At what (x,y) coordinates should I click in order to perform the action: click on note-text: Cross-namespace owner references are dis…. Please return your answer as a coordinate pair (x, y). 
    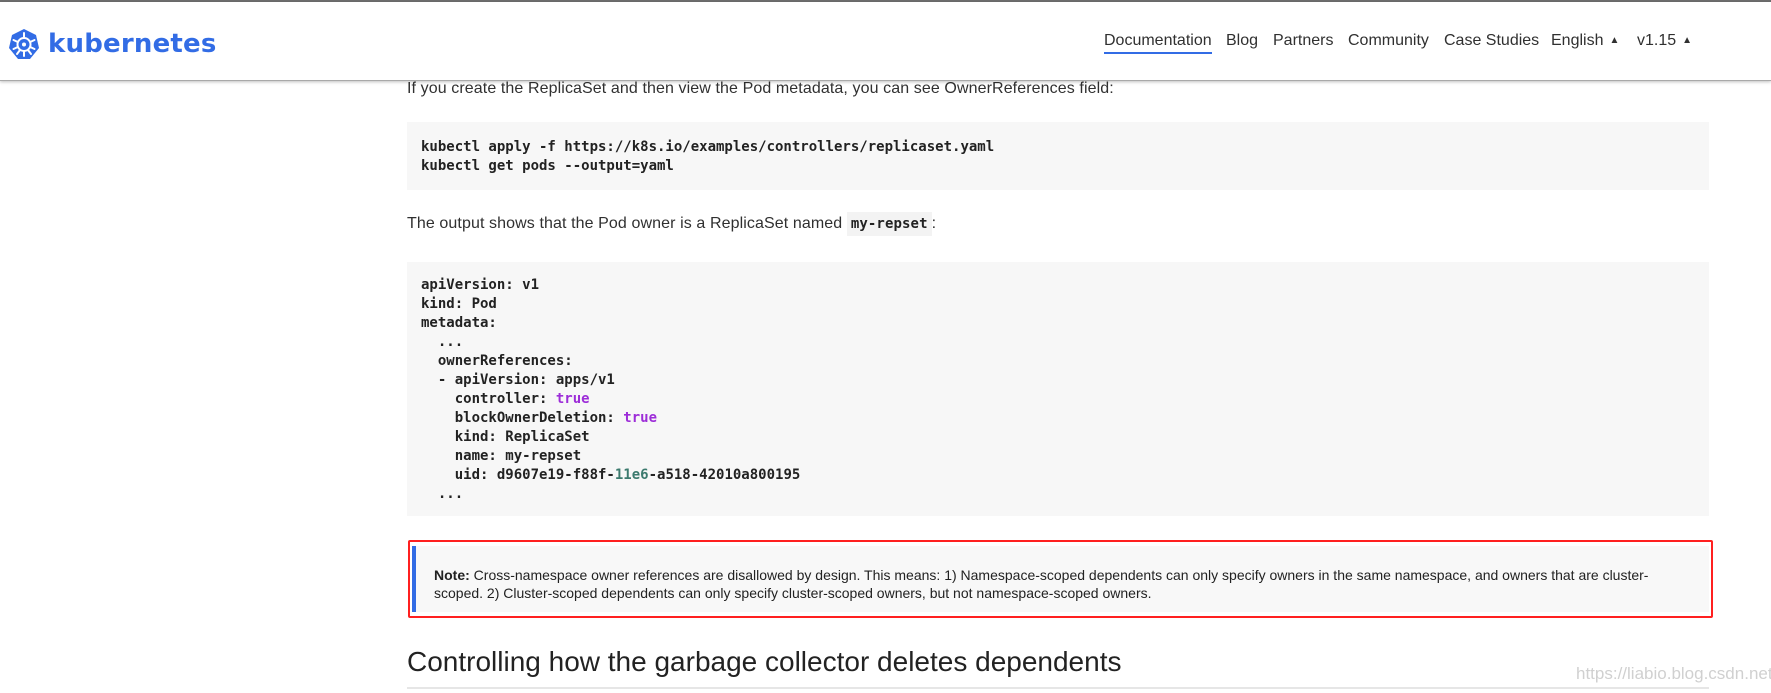
    Looking at the image, I should click on (1041, 584).